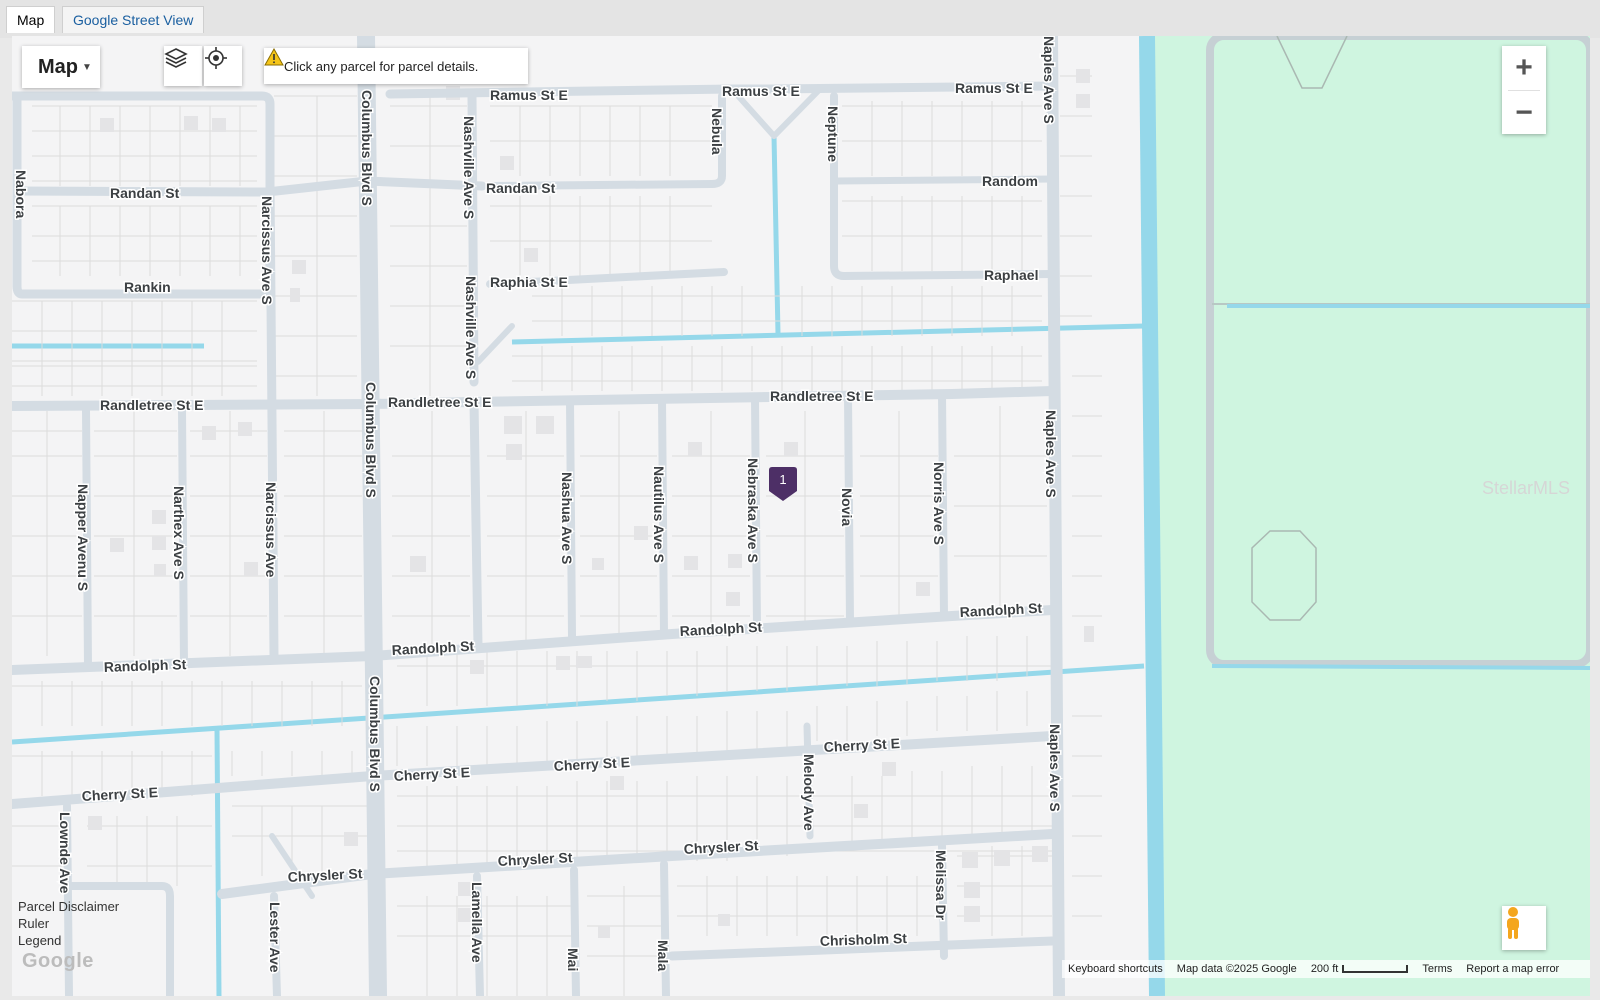  Describe the element at coordinates (216, 58) in the screenshot. I see `crosshair-icon` at that location.